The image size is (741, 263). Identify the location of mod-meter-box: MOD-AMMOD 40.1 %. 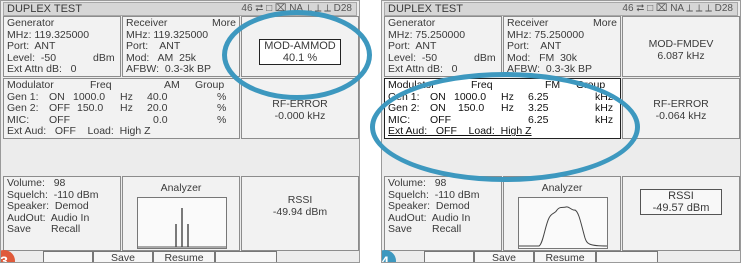
(300, 52).